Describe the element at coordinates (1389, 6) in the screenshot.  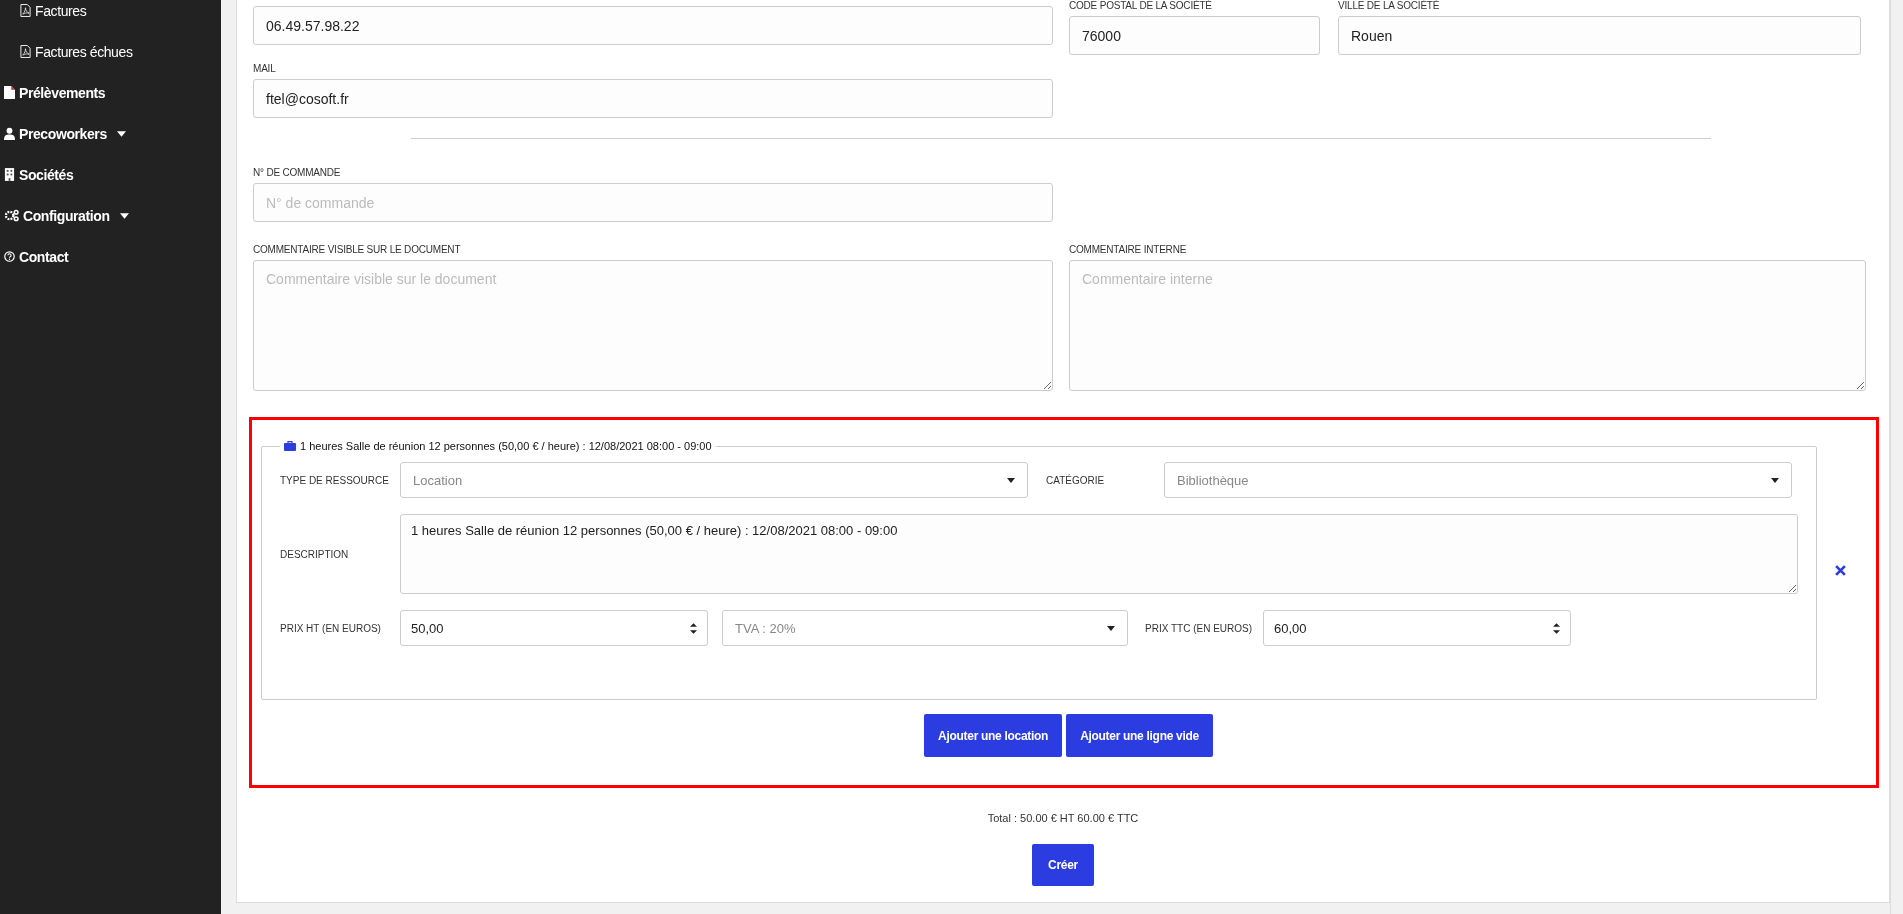
I see `field-label: VILLE DE LA SOCIÉTÉ` at that location.